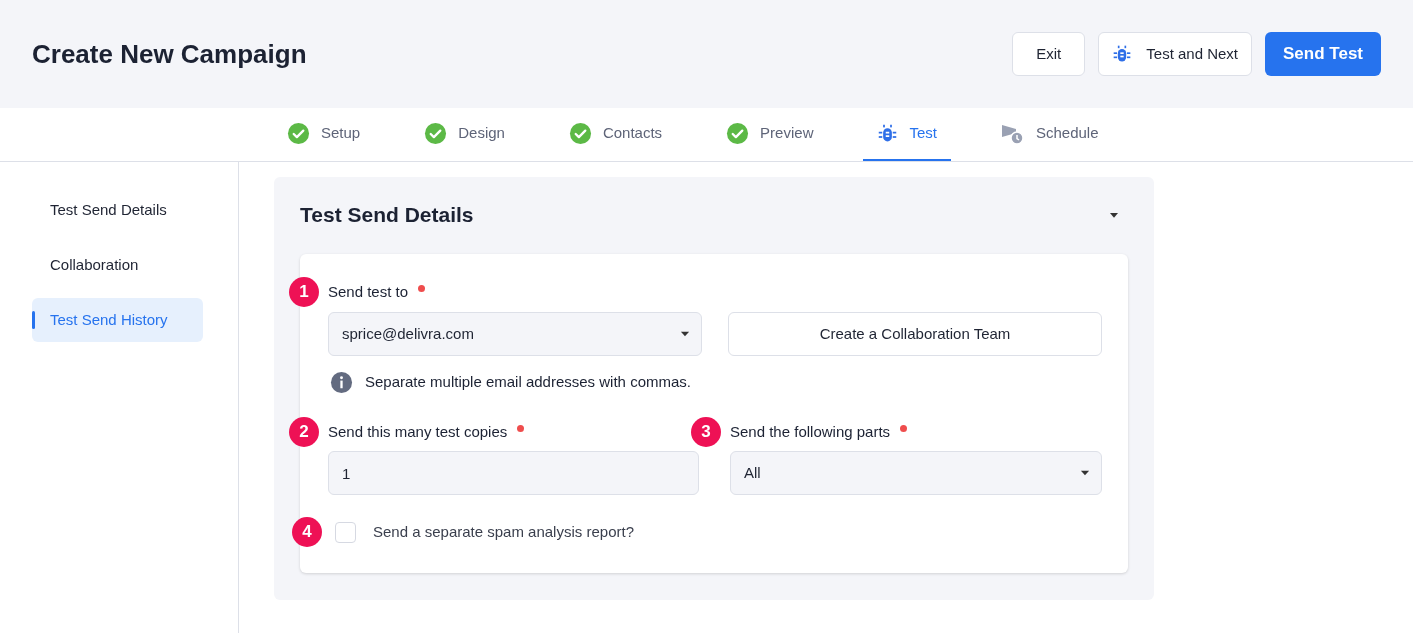 The image size is (1413, 633). I want to click on test-and-next-button: Test and Next, so click(1175, 54).